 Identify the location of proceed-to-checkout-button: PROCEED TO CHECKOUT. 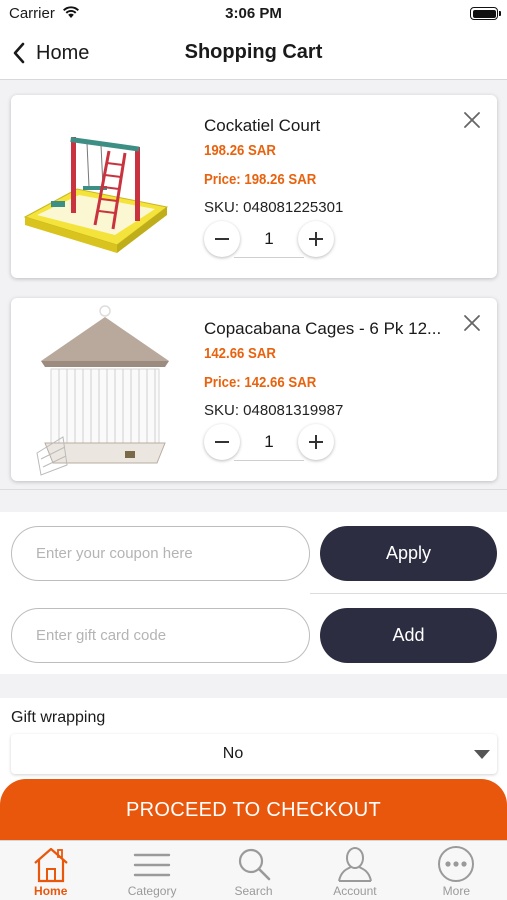
(253, 810).